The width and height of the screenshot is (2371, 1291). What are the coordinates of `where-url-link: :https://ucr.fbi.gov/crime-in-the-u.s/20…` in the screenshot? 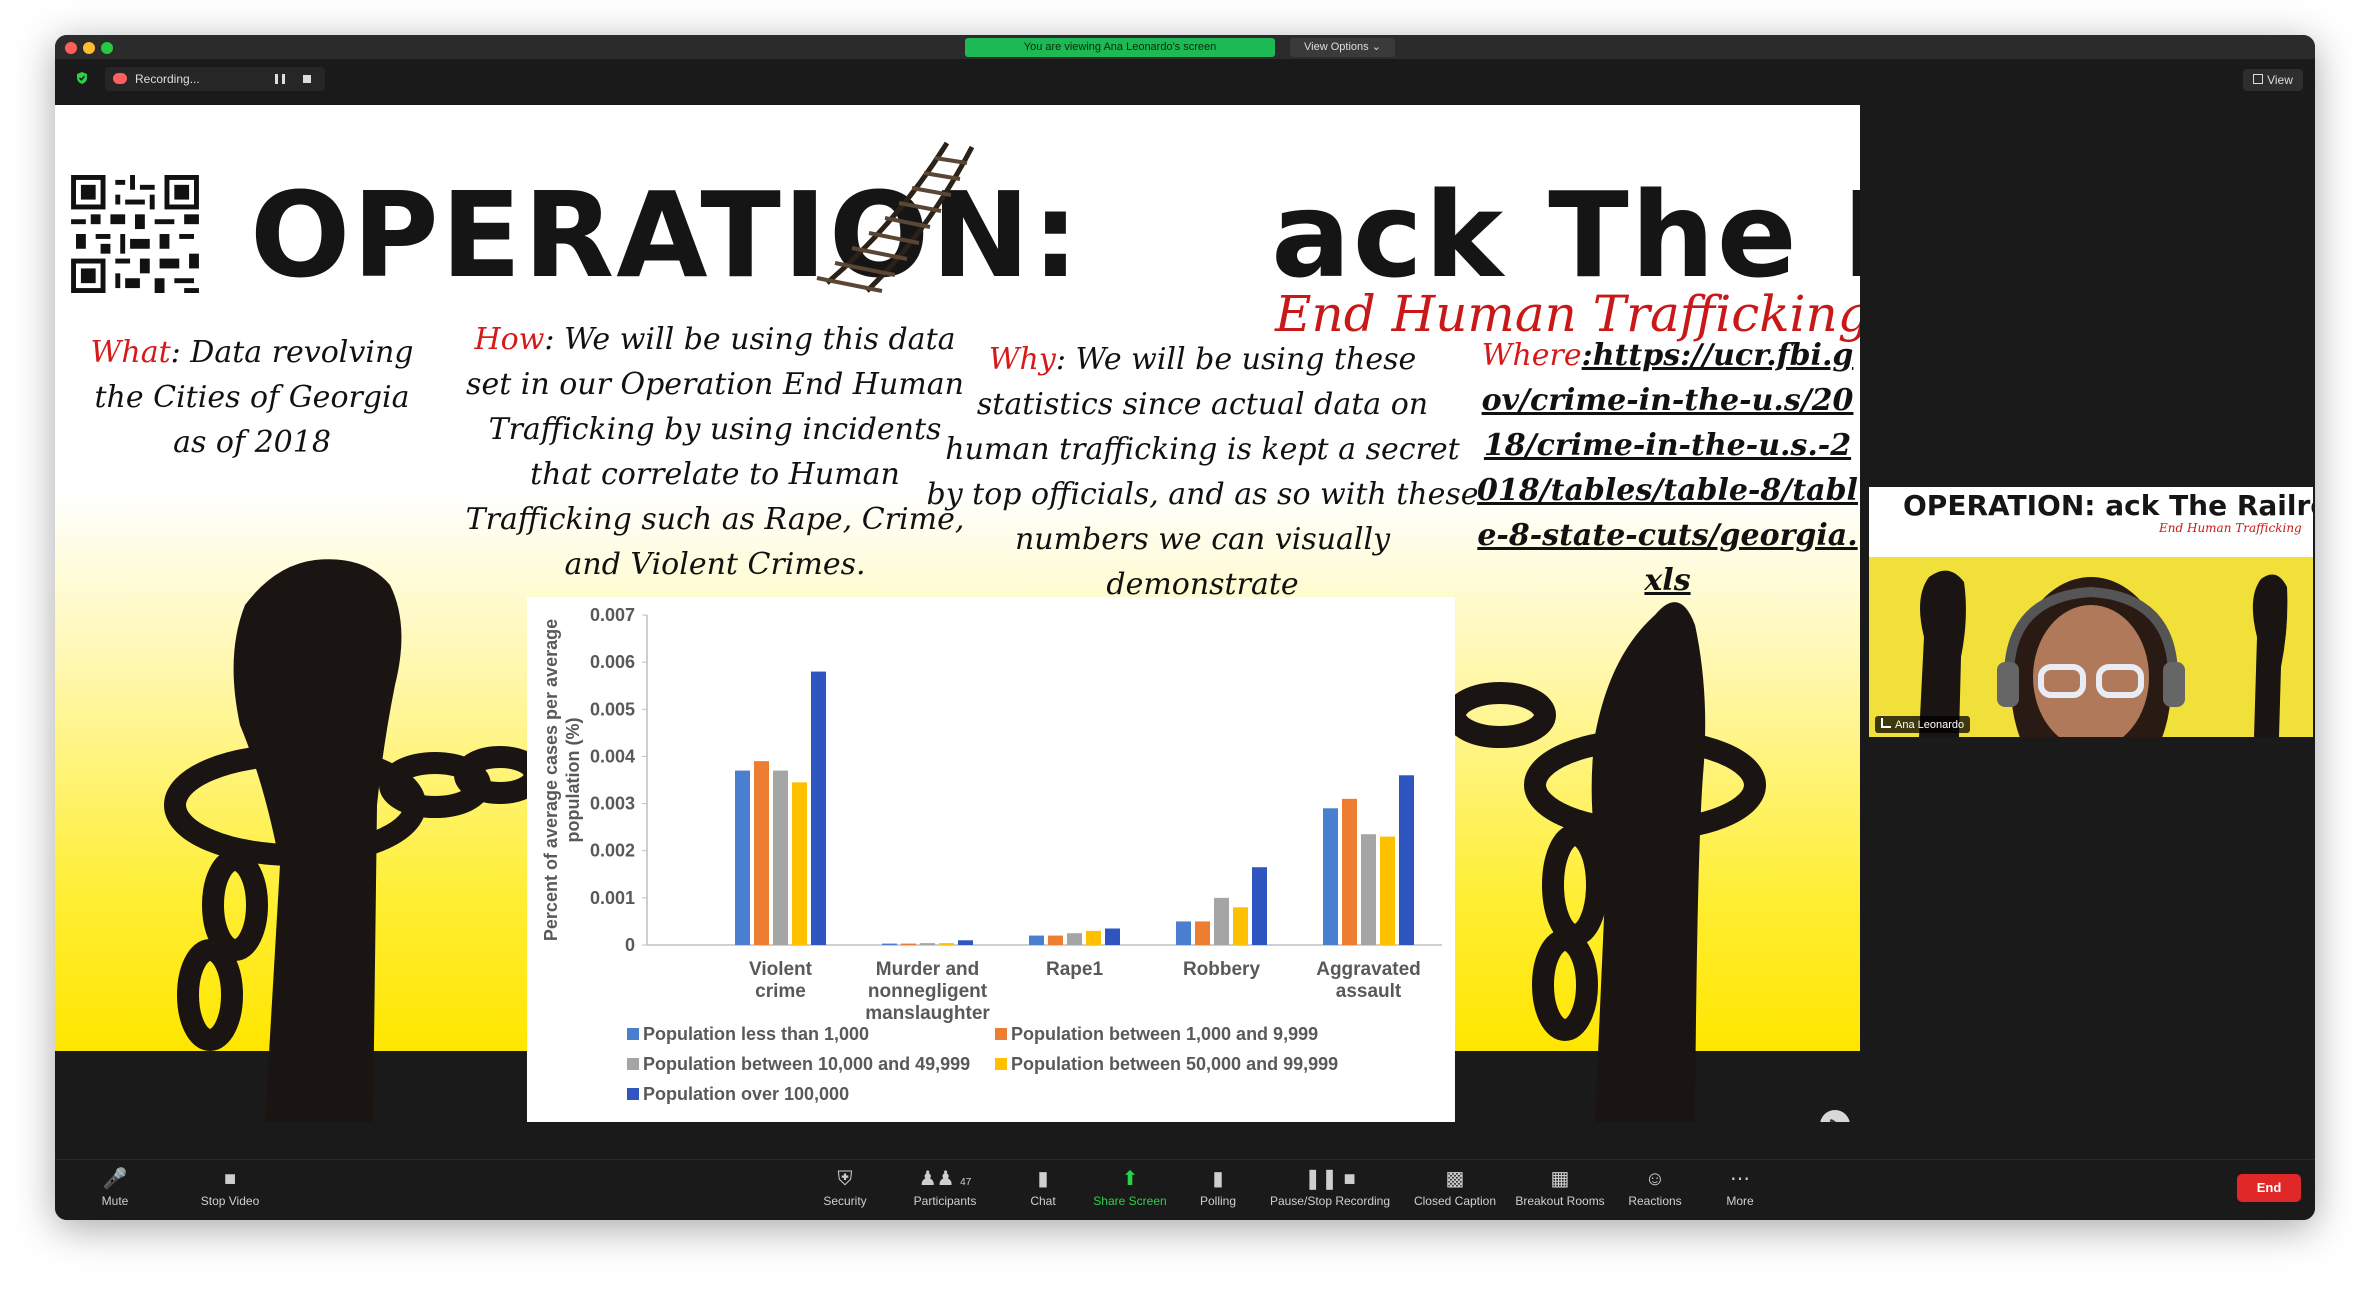 It's located at (1667, 468).